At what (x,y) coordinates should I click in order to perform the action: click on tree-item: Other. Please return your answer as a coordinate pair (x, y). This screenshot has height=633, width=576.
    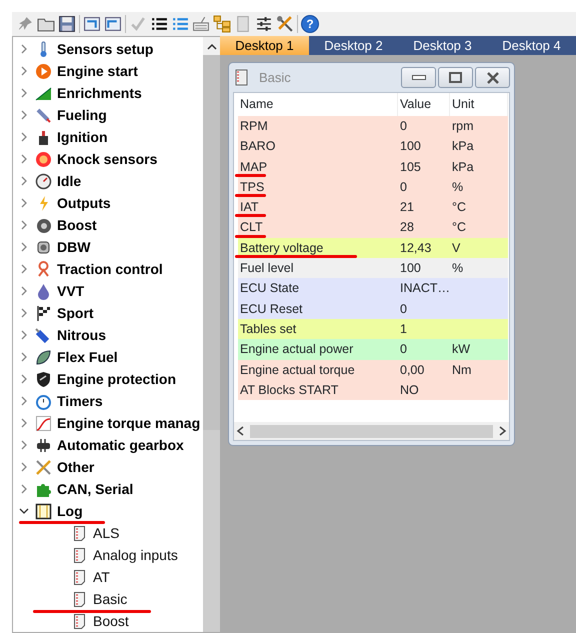
    Looking at the image, I should click on (75, 467).